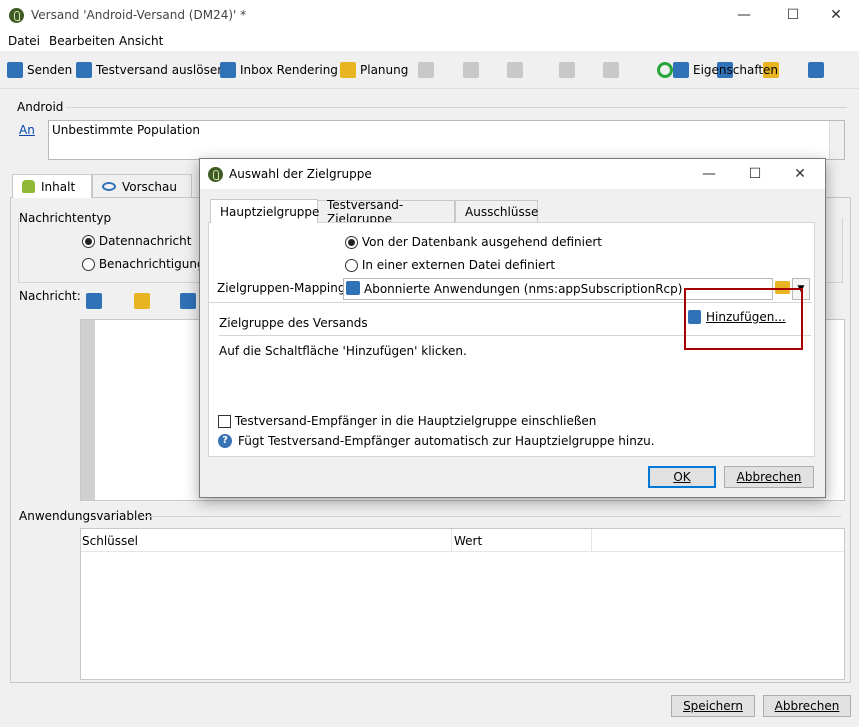 This screenshot has height=727, width=859. I want to click on mapping-icon, so click(353, 288).